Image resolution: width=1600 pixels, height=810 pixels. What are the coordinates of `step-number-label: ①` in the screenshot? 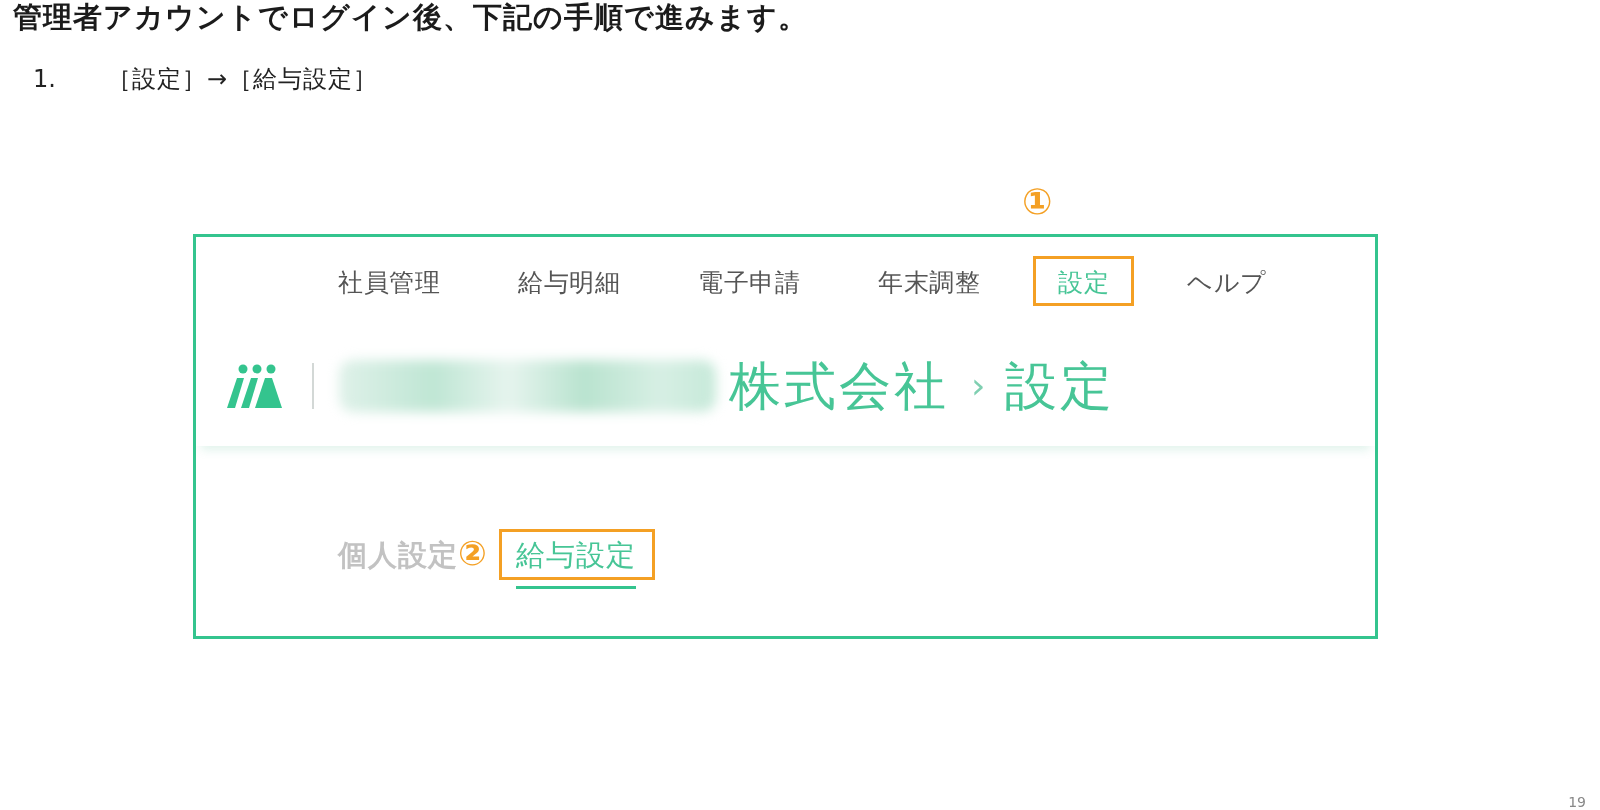 It's located at (1037, 201).